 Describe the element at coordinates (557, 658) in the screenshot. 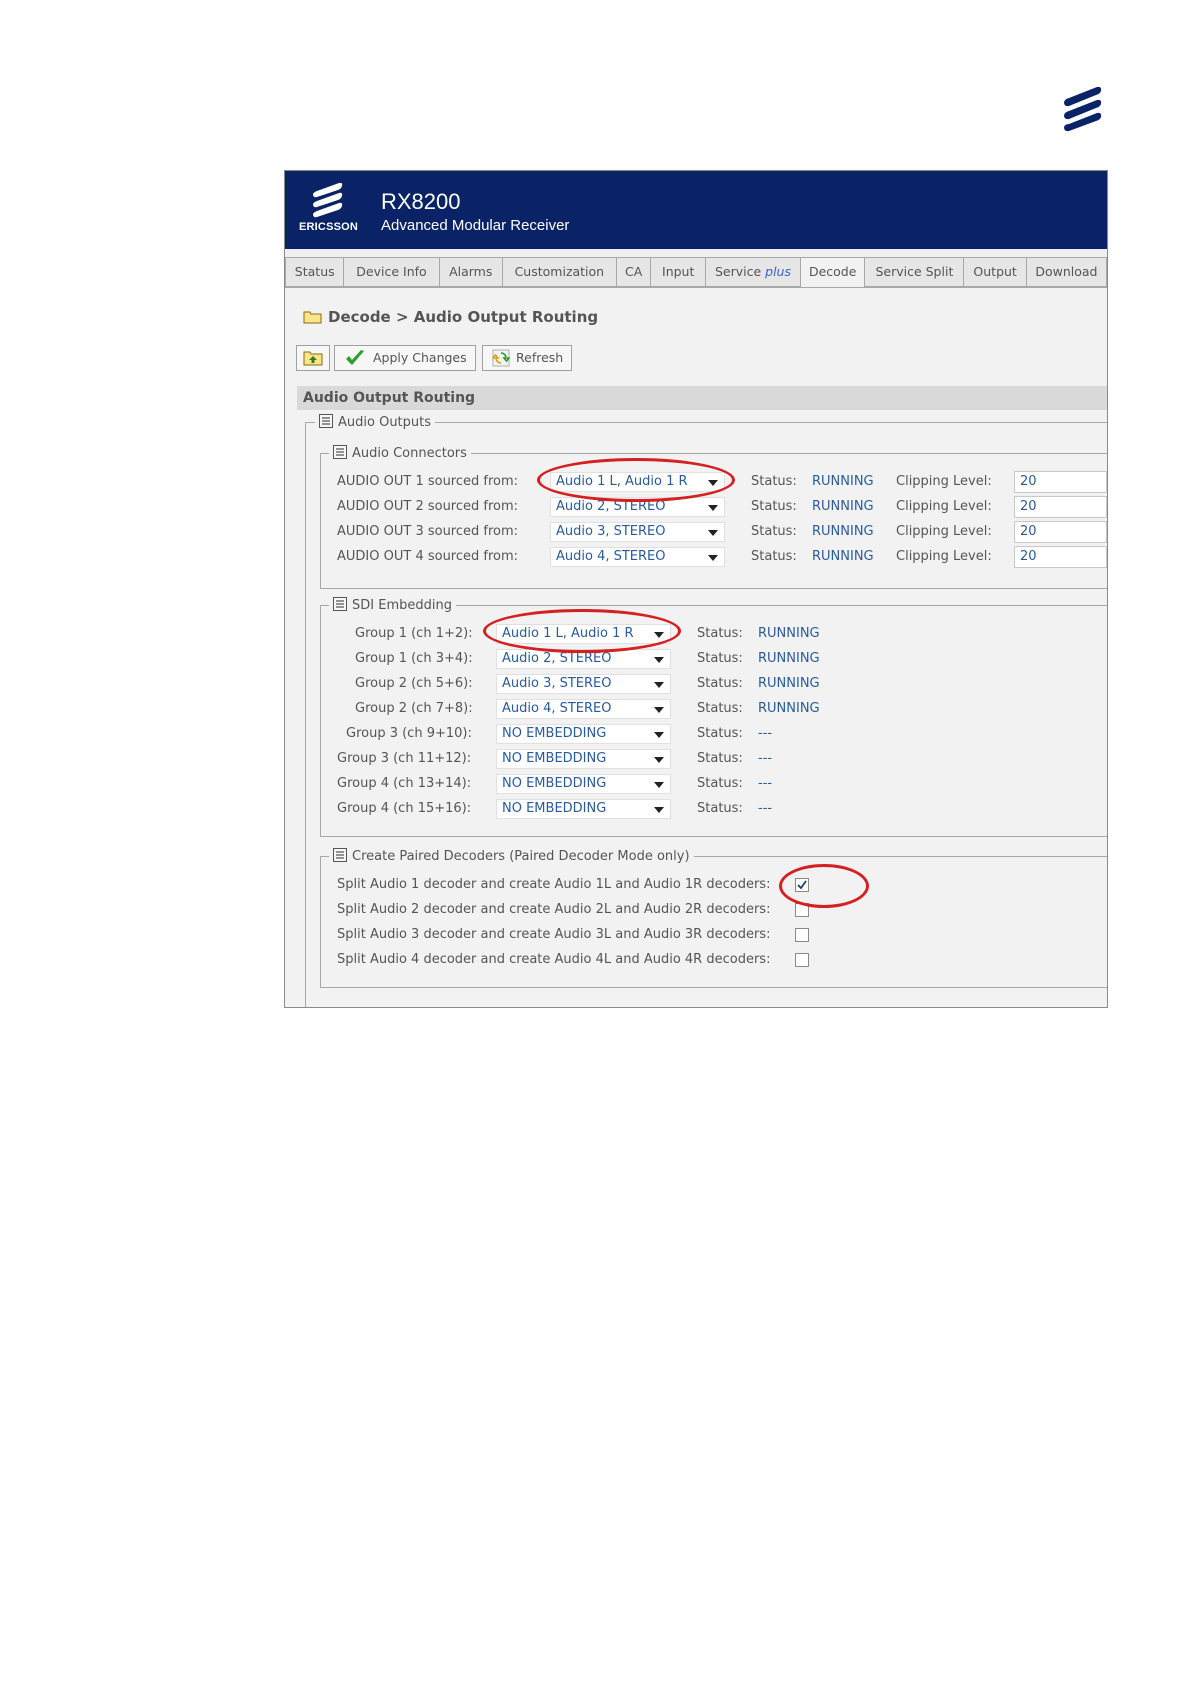

I see `selected-value: Audio 2, STEREO` at that location.